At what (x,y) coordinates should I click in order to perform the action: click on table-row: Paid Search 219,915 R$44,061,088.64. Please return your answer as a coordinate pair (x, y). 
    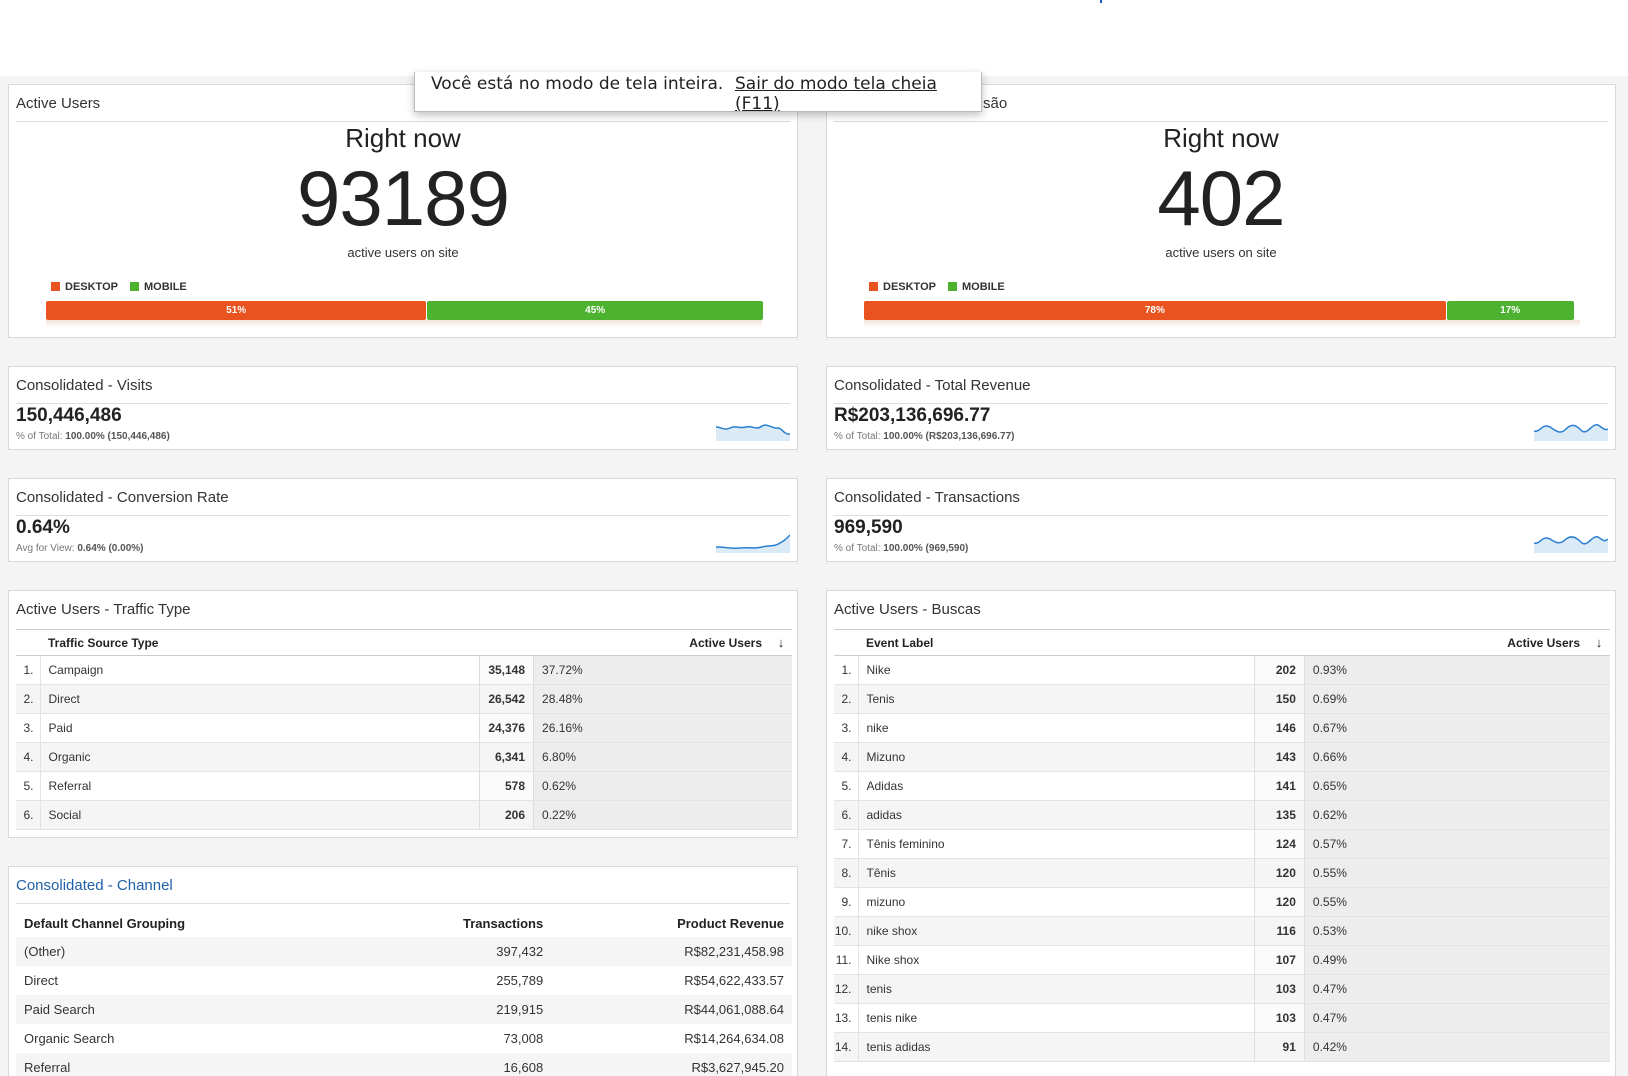
    Looking at the image, I should click on (404, 1009).